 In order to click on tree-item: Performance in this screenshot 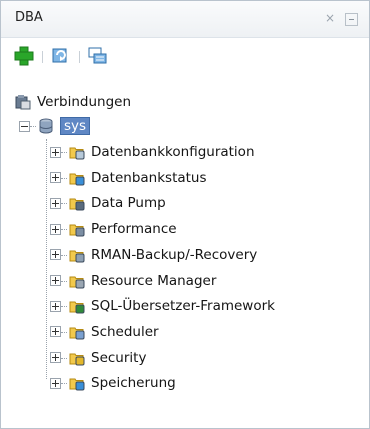, I will do `click(113, 229)`.